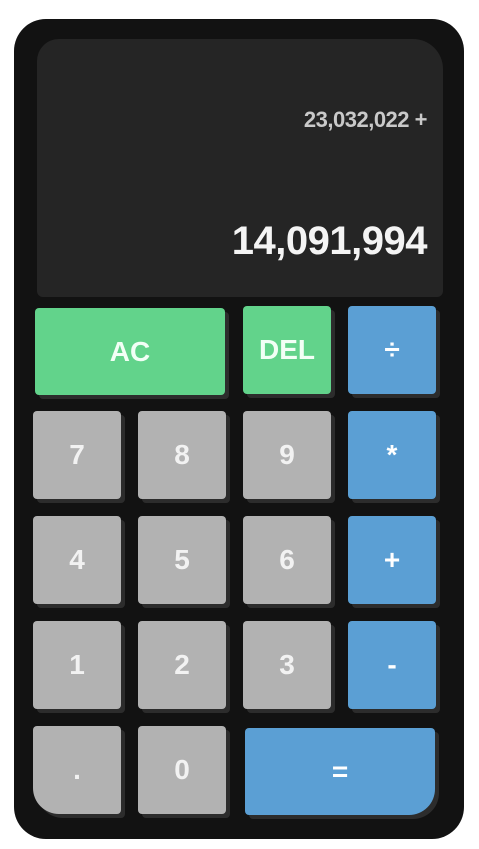 The image size is (479, 849). I want to click on equals-button: =, so click(340, 771).